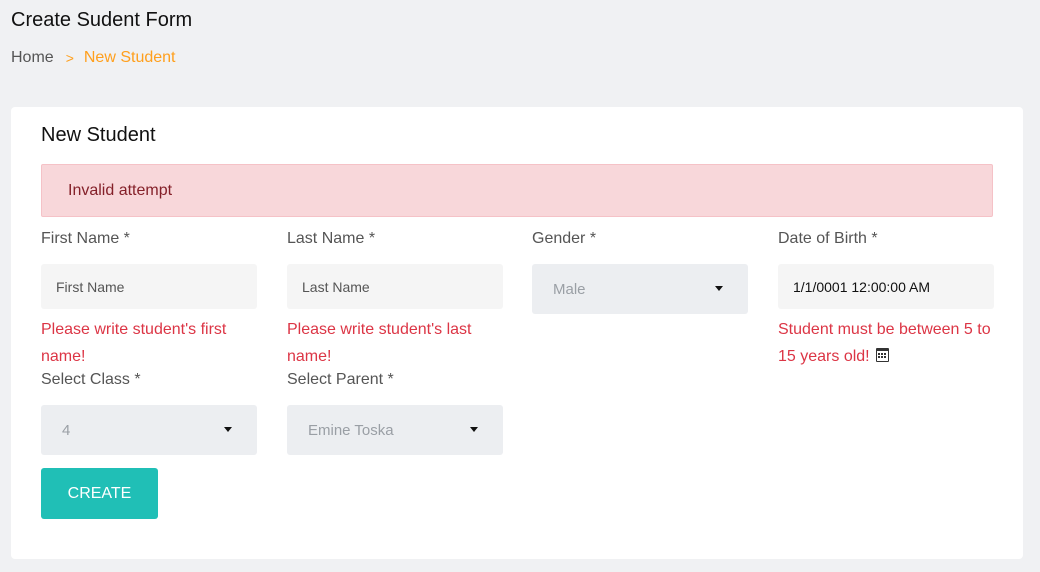 This screenshot has width=1040, height=572. I want to click on parent-label: Select Parent *, so click(340, 379).